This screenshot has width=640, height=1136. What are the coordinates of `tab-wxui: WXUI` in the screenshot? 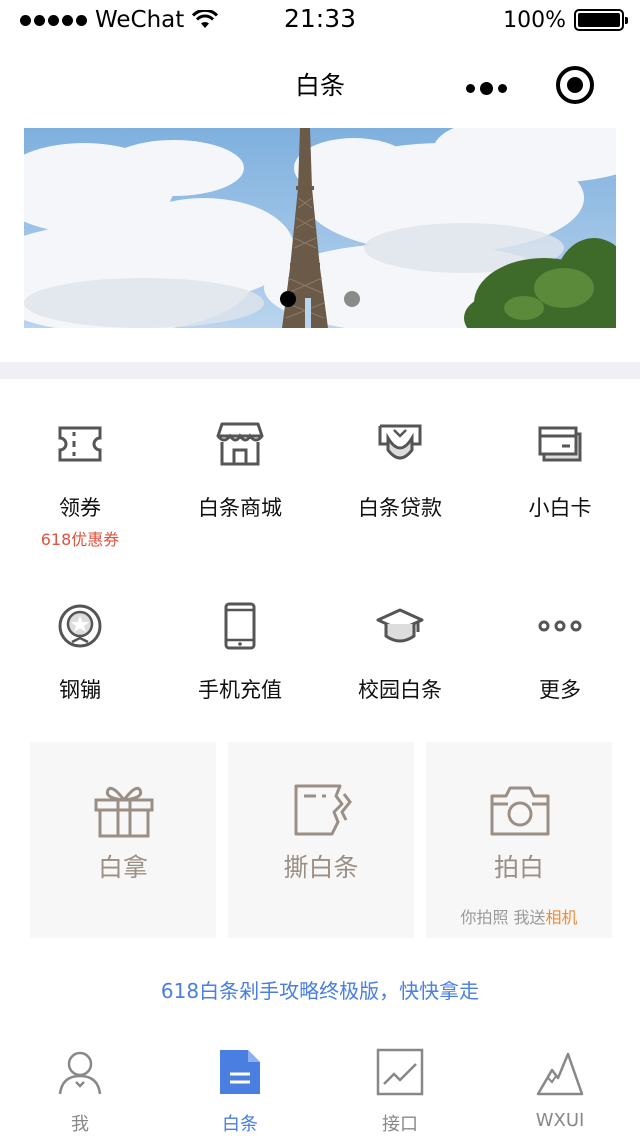 It's located at (560, 1088).